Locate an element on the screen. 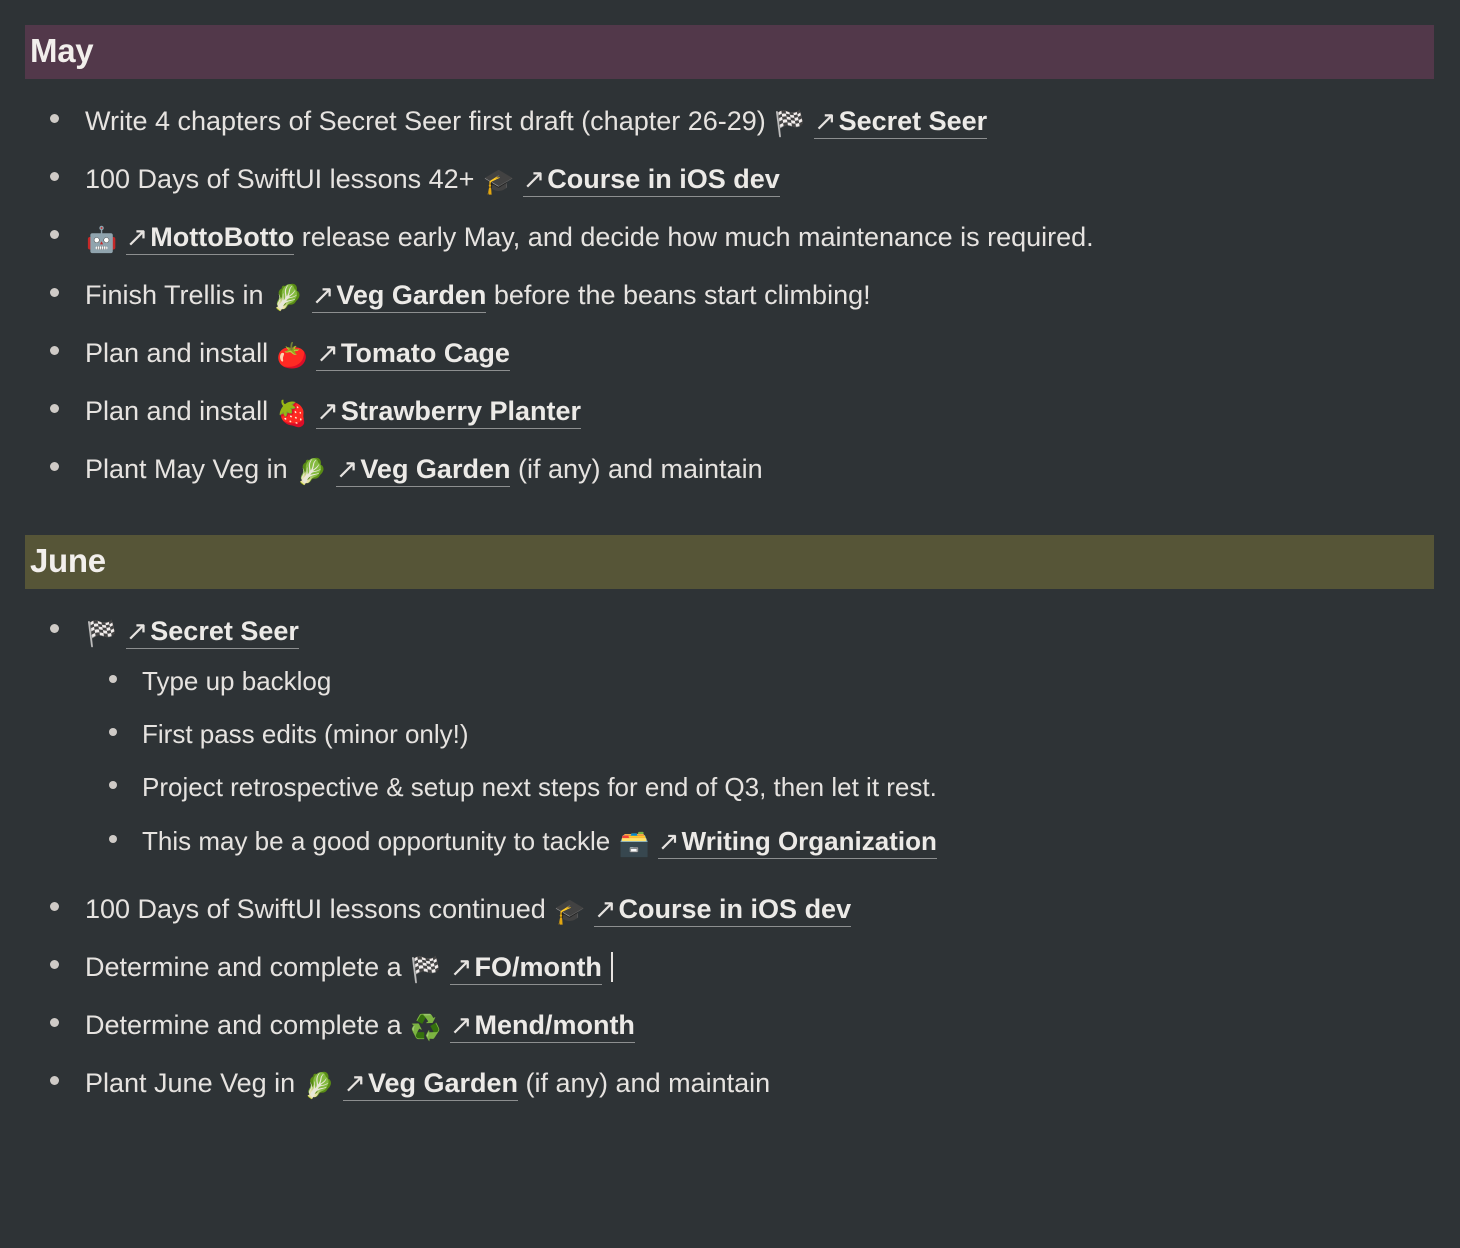  recycle-icon: ♻️ is located at coordinates (426, 1027).